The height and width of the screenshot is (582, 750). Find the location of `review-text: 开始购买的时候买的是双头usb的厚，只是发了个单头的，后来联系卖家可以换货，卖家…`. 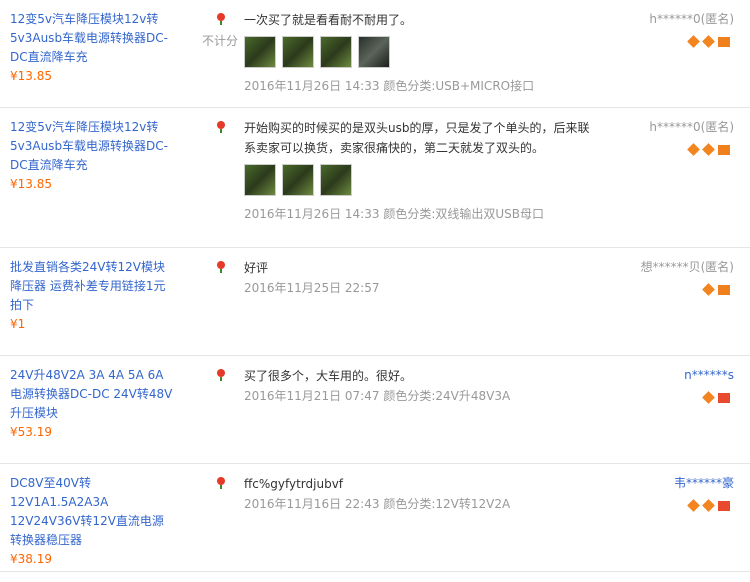

review-text: 开始购买的时候买的是双头usb的厚，只是发了个单头的，后来联系卖家可以换货，卖家… is located at coordinates (417, 138).